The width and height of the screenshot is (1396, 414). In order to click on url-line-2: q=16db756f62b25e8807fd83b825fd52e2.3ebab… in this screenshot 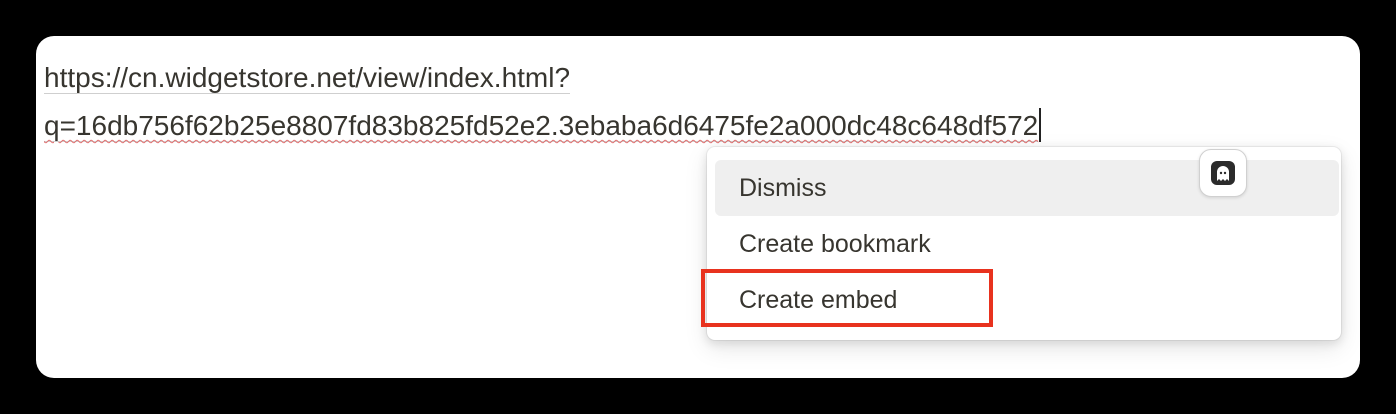, I will do `click(694, 126)`.